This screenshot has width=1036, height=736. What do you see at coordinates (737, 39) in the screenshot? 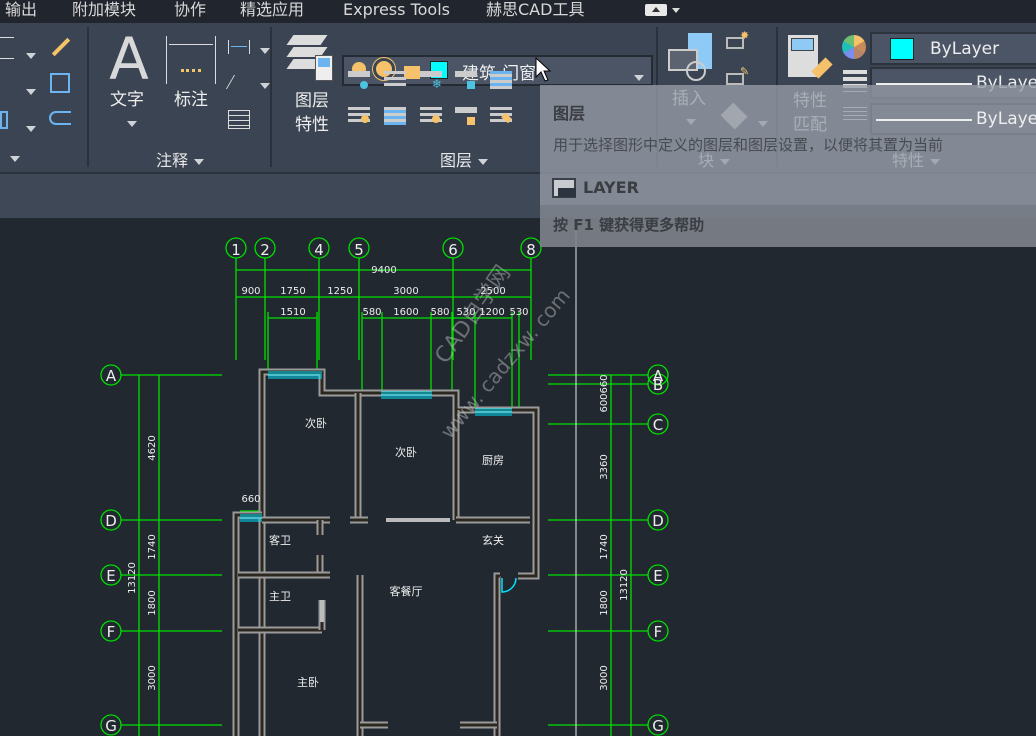
I see `create-block-icon: ✸` at bounding box center [737, 39].